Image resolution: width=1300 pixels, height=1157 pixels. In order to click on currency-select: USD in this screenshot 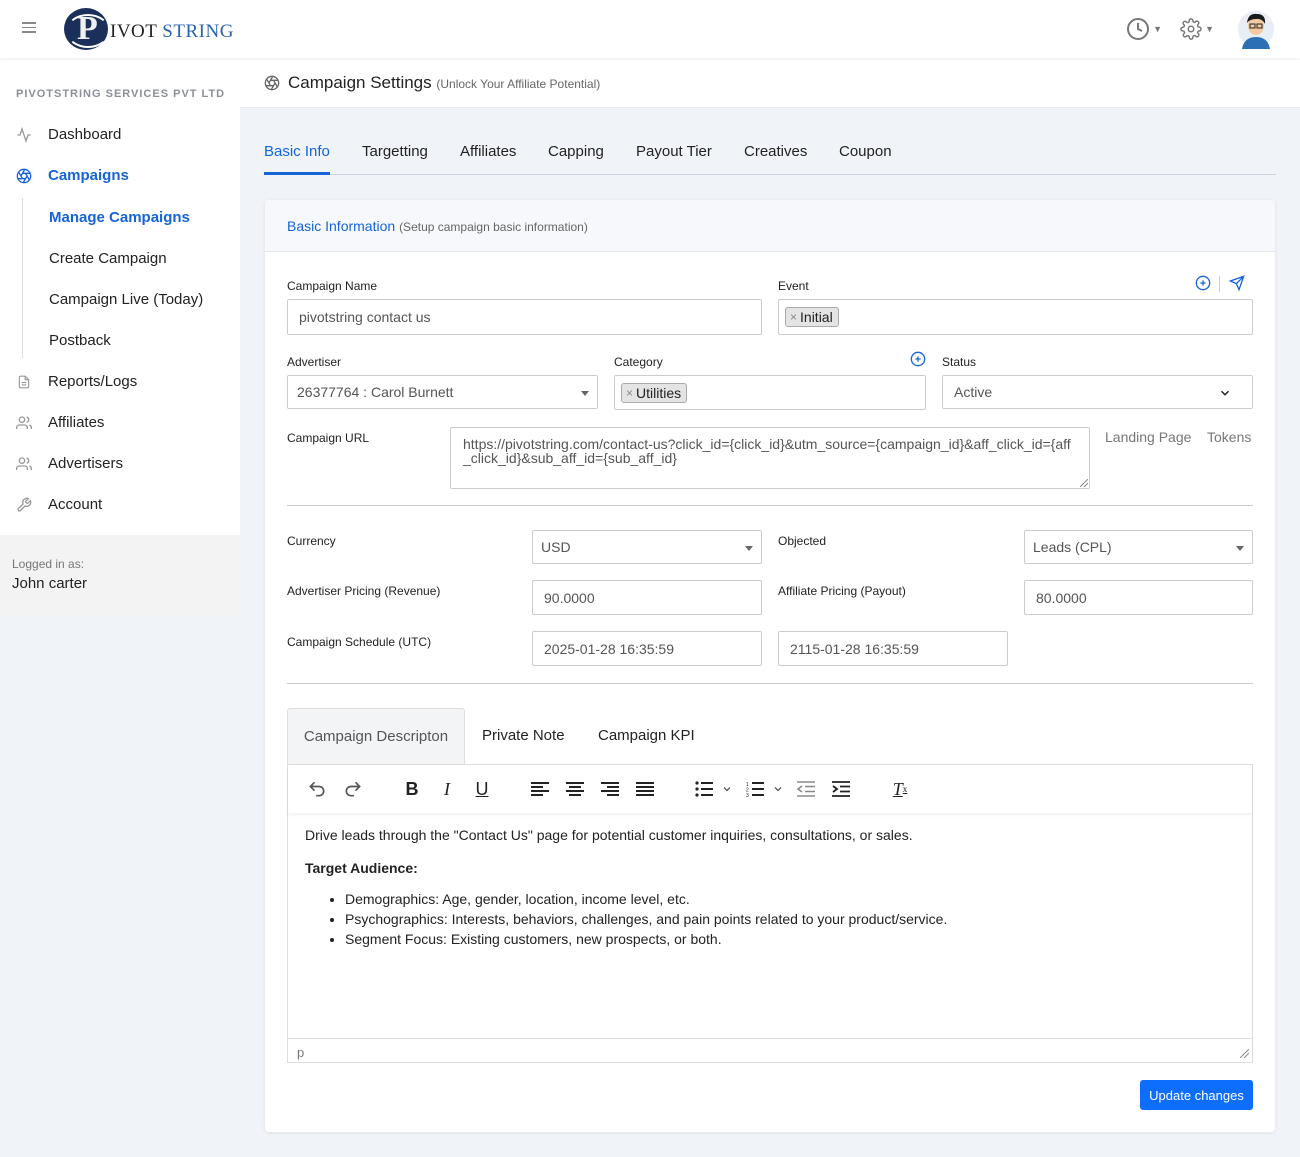, I will do `click(647, 547)`.